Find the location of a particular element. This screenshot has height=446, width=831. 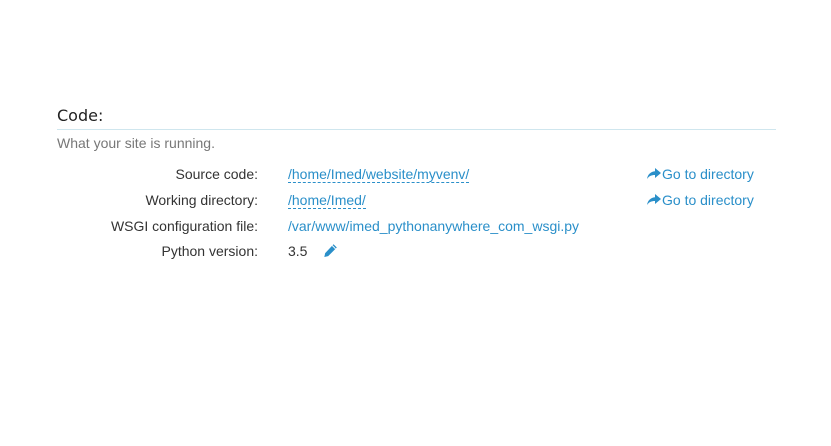

source-code-path-link: /home/Imed/website/myvenv/ is located at coordinates (379, 174).